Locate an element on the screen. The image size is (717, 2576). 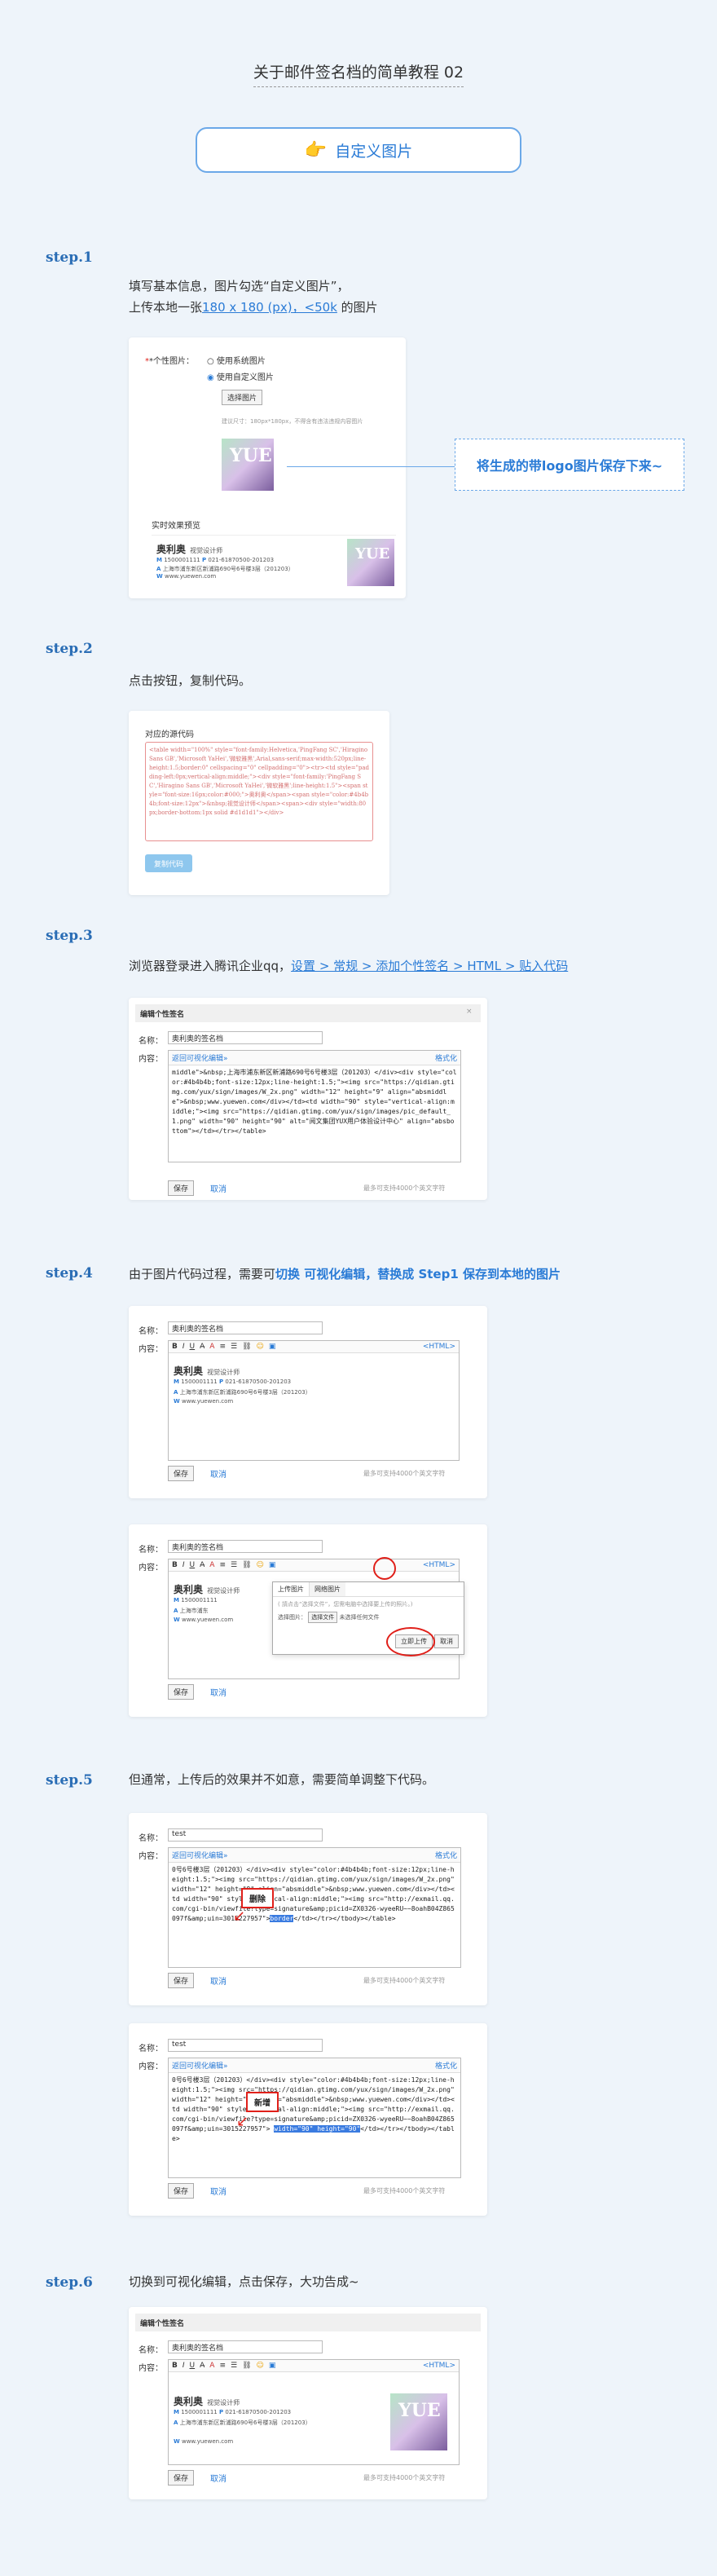
selected-size-attr: width="90" height="90" is located at coordinates (318, 2129).